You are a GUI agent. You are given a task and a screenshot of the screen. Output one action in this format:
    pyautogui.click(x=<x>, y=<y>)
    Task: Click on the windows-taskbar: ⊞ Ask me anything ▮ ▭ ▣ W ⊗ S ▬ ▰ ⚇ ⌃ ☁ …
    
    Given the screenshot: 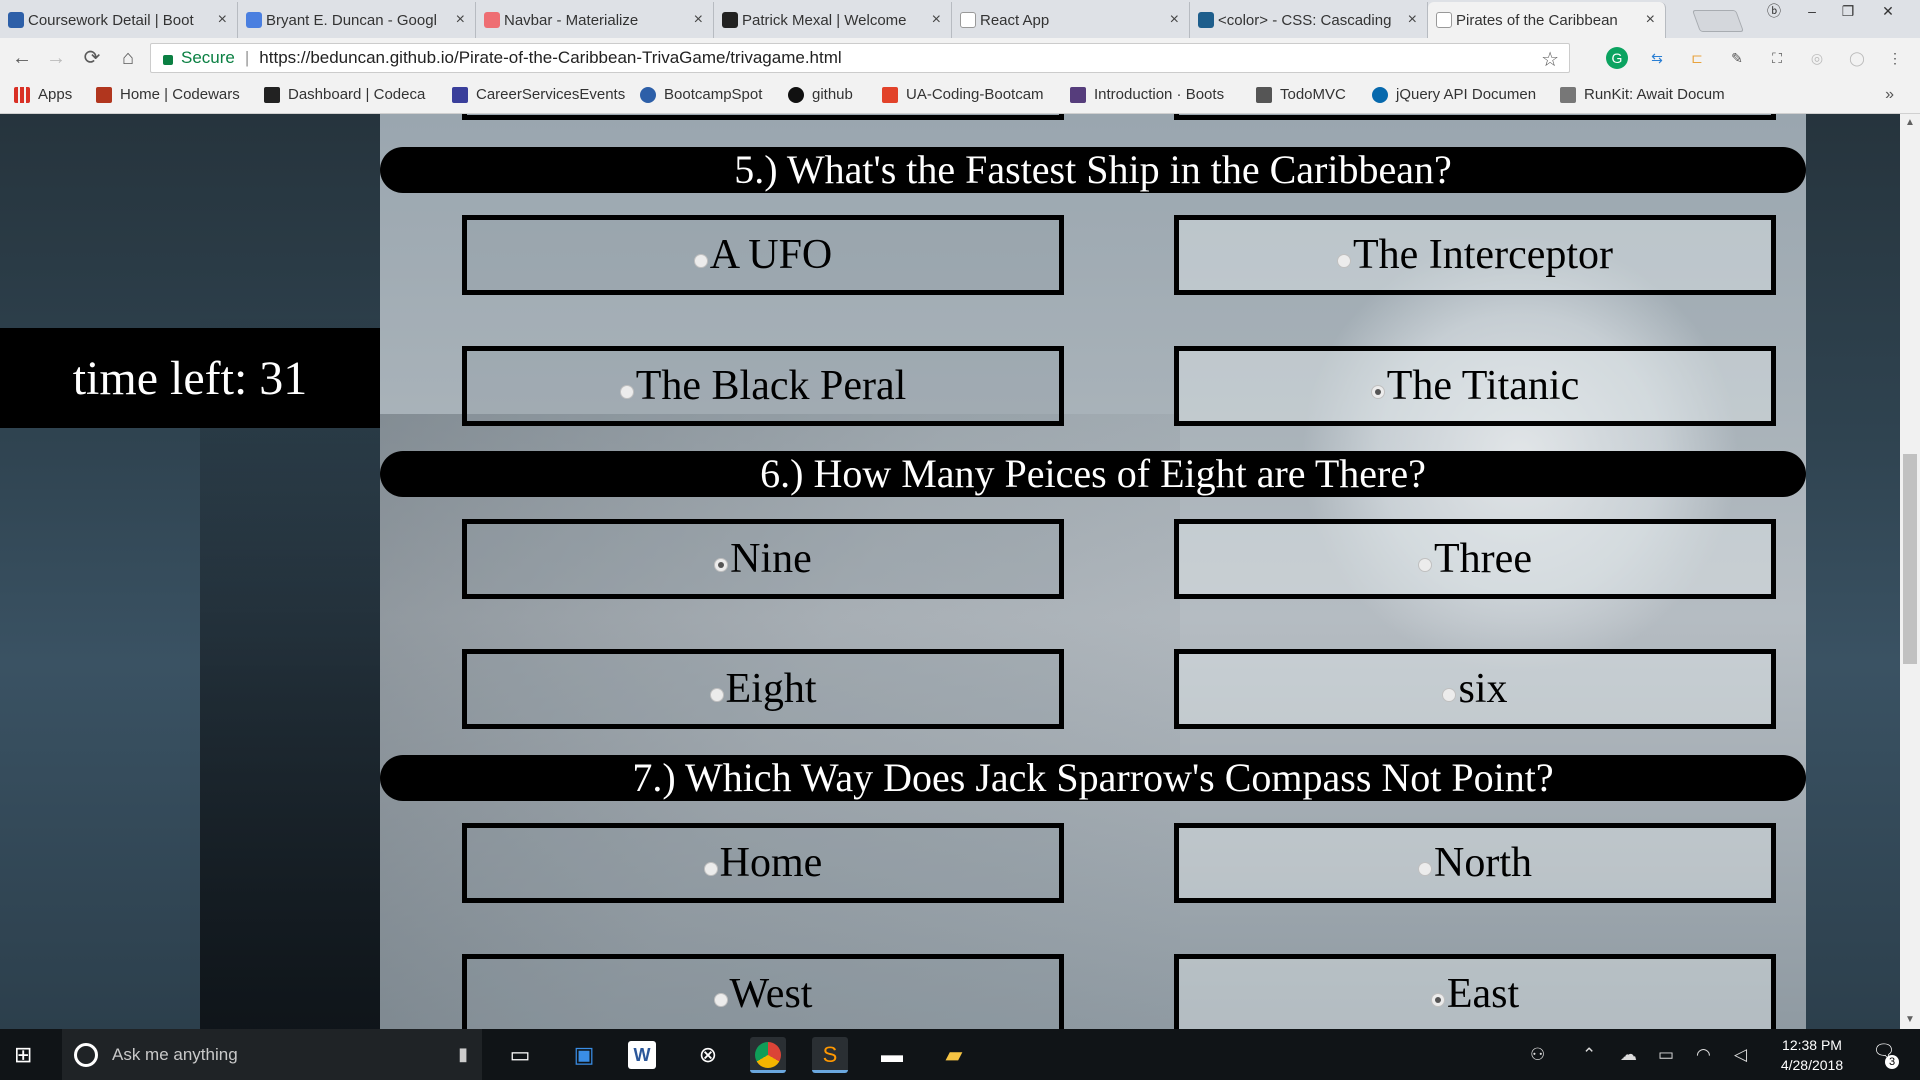 What is the action you would take?
    pyautogui.click(x=960, y=1054)
    